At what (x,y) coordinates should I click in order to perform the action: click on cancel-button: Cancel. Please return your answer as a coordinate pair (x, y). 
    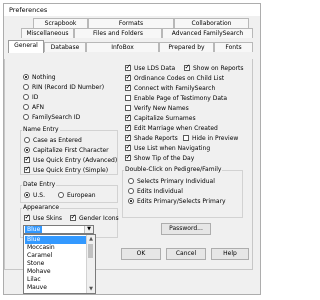
    Looking at the image, I should click on (186, 254).